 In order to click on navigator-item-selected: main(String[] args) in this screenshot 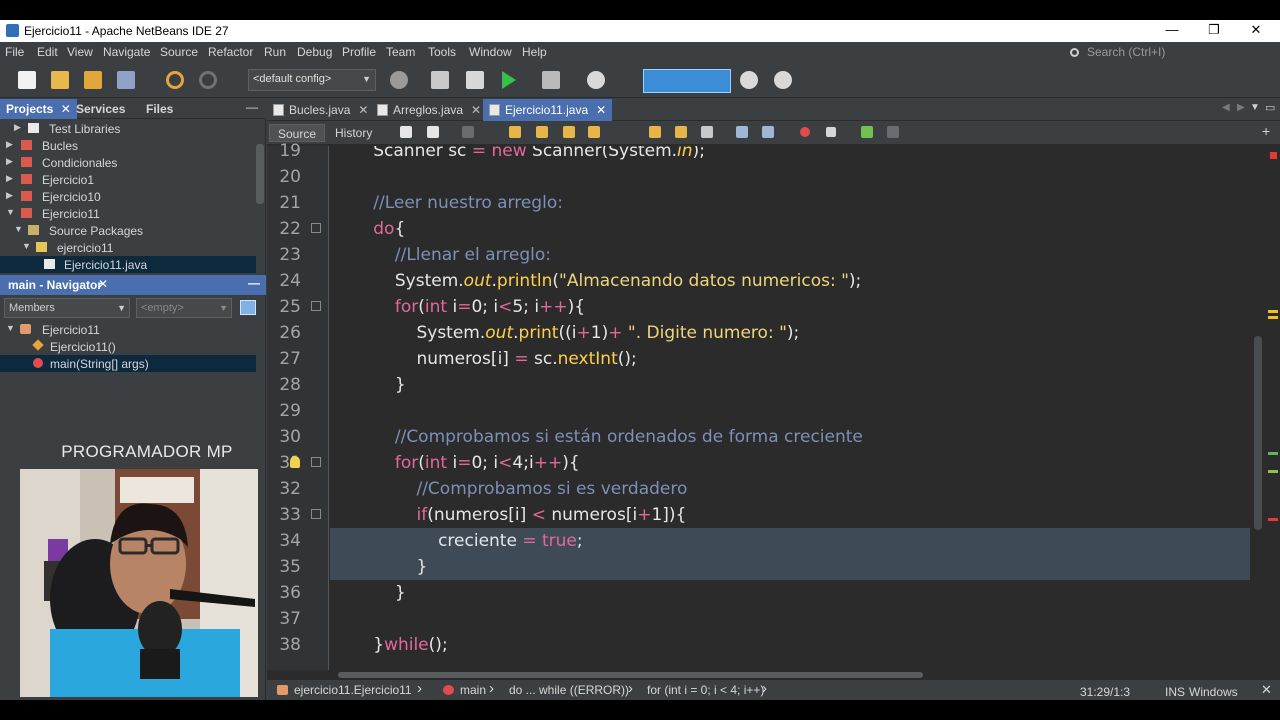, I will do `click(128, 363)`.